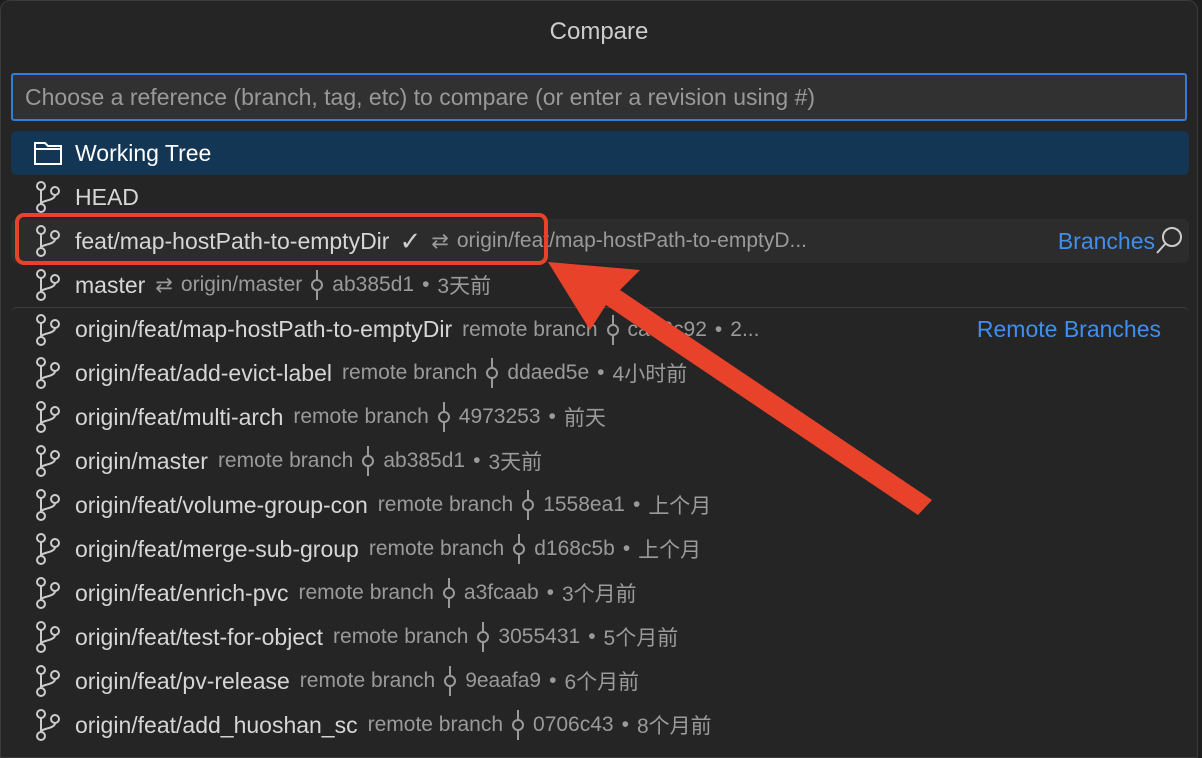 The height and width of the screenshot is (758, 1202). Describe the element at coordinates (216, 724) in the screenshot. I see `item-name: origin/feat/add_huoshan_sc` at that location.